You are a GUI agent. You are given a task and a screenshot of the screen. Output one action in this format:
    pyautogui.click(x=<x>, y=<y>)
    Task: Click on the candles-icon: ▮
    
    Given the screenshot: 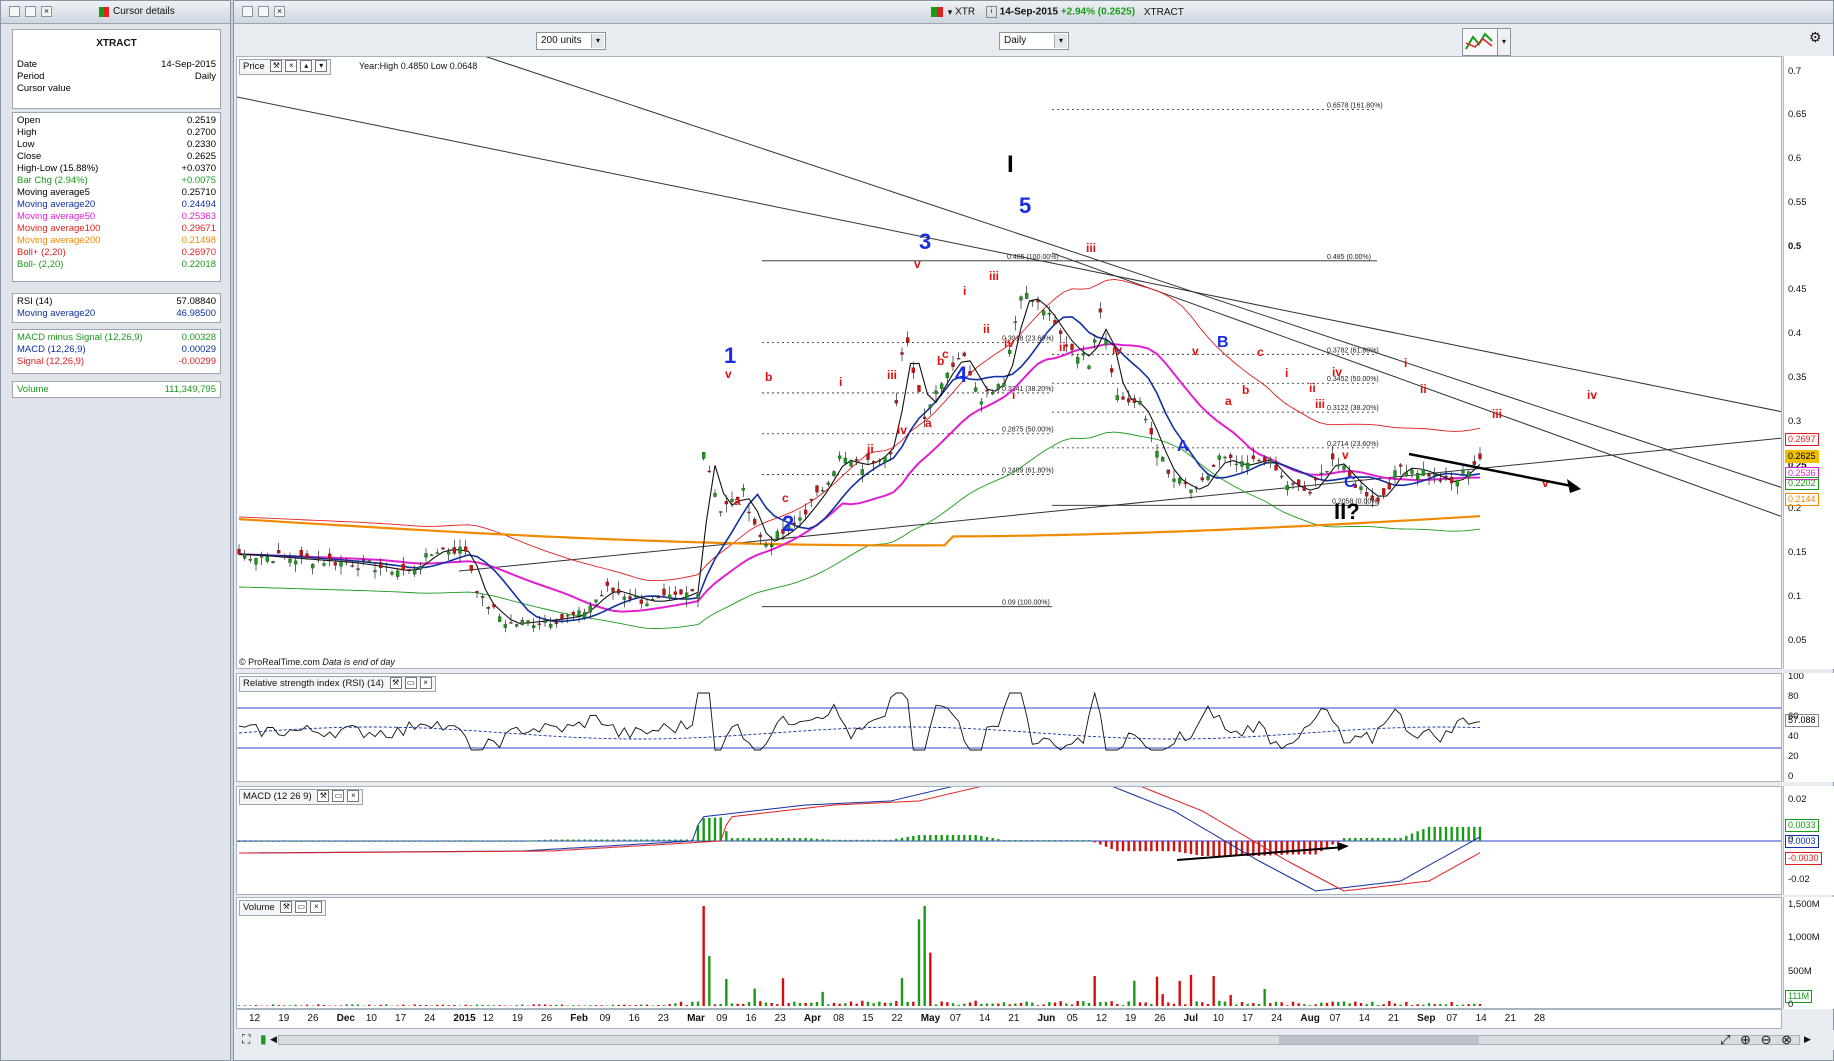 What is the action you would take?
    pyautogui.click(x=263, y=1039)
    